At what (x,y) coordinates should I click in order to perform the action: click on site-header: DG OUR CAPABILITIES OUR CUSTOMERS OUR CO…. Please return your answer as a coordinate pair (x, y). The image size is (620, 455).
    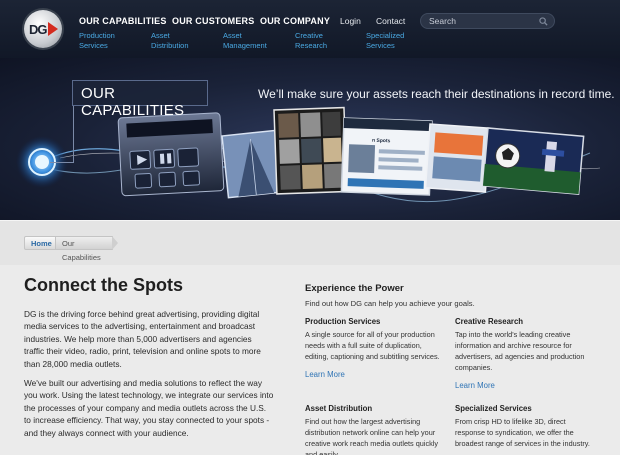
    Looking at the image, I should click on (310, 29).